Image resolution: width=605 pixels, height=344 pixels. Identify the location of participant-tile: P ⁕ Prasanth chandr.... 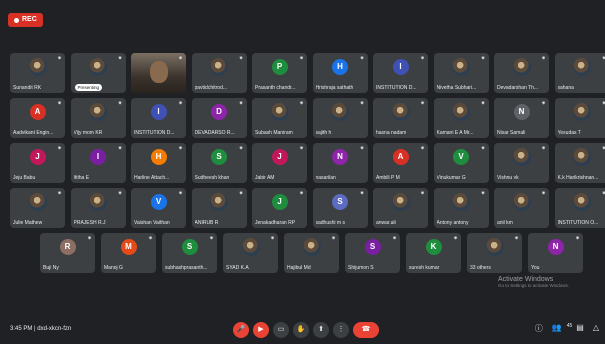
(279, 73).